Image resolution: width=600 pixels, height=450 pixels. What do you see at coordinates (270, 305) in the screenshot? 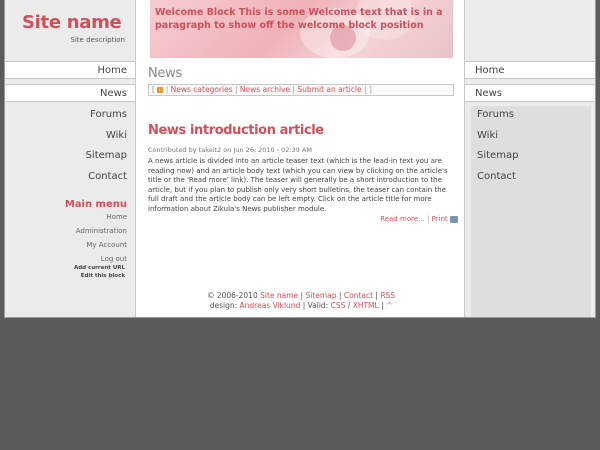
I see `designer-link: Andreas Viklund` at bounding box center [270, 305].